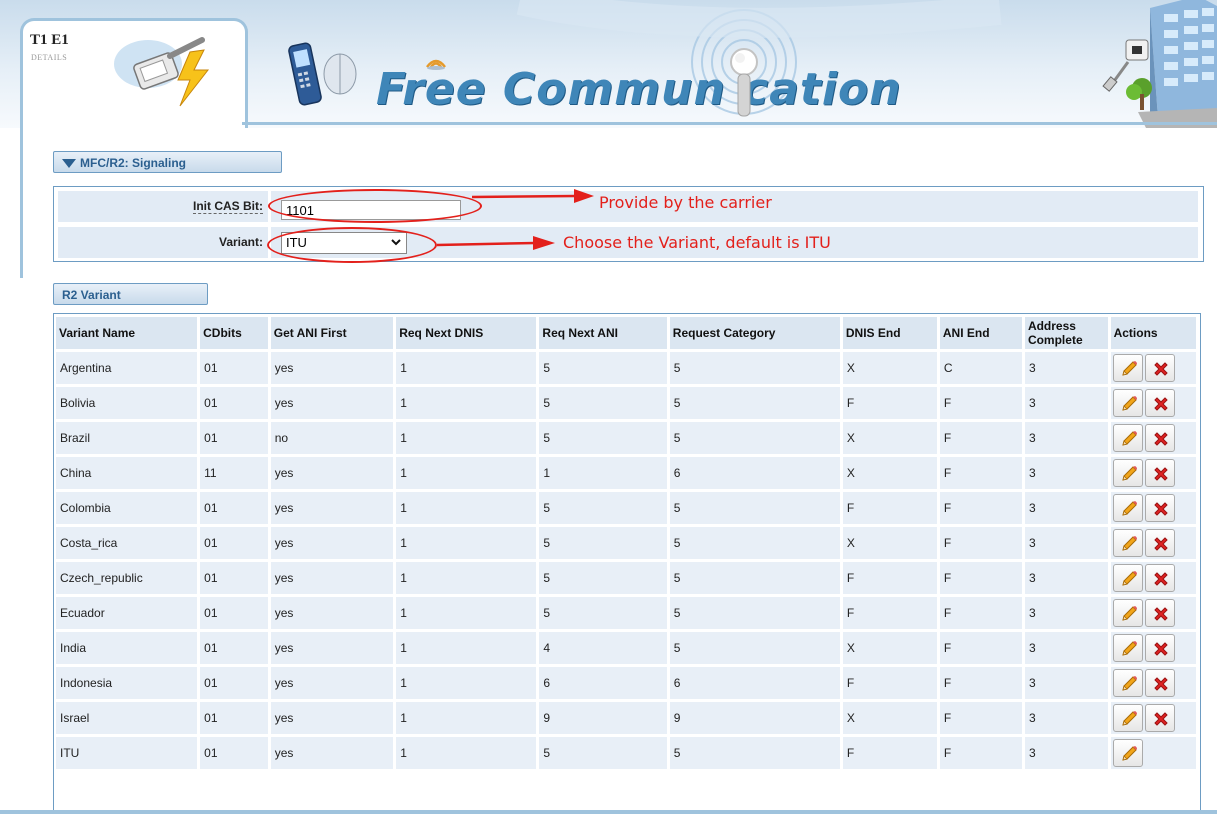 This screenshot has width=1217, height=814. Describe the element at coordinates (352, 245) in the screenshot. I see `annotation-ellipse-variant` at that location.